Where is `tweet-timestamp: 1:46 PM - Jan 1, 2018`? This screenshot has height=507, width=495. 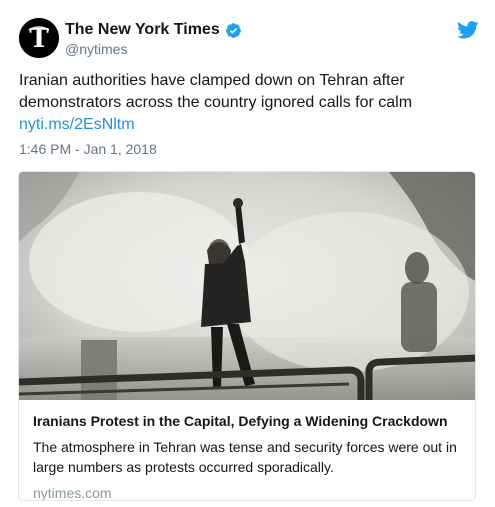 tweet-timestamp: 1:46 PM - Jan 1, 2018 is located at coordinates (88, 149).